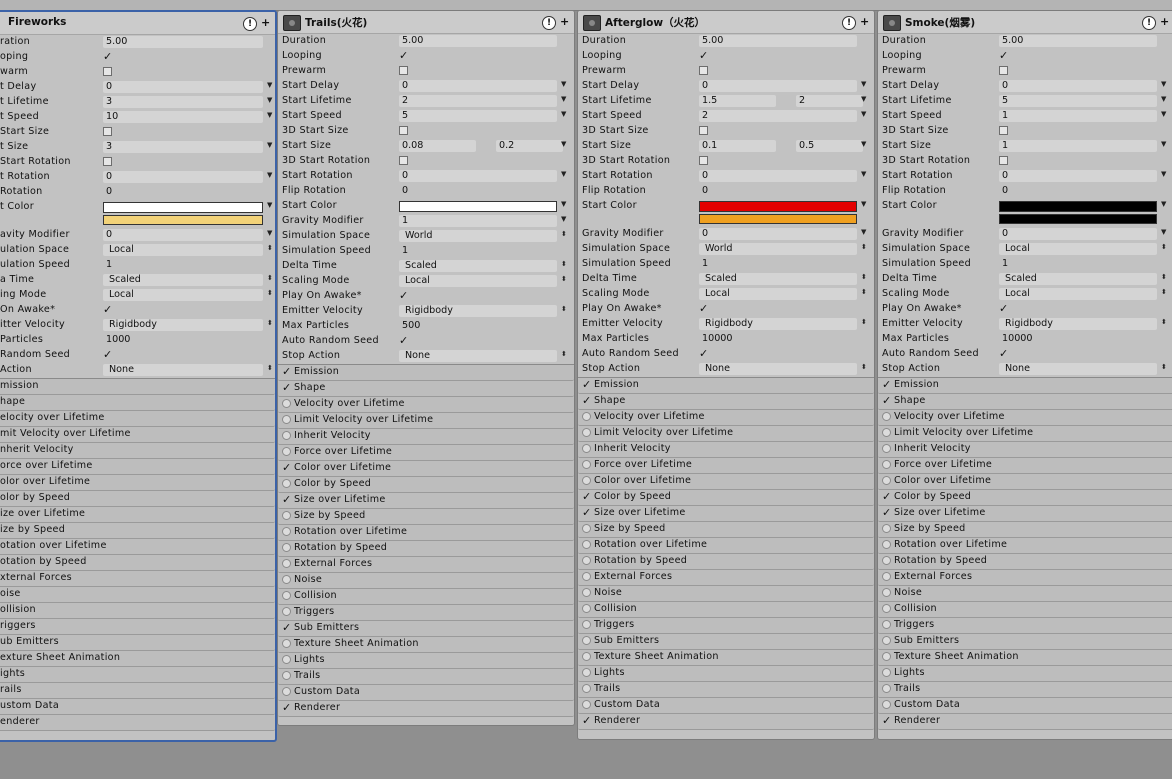 This screenshot has width=1172, height=779. I want to click on property-field: 3, so click(183, 102).